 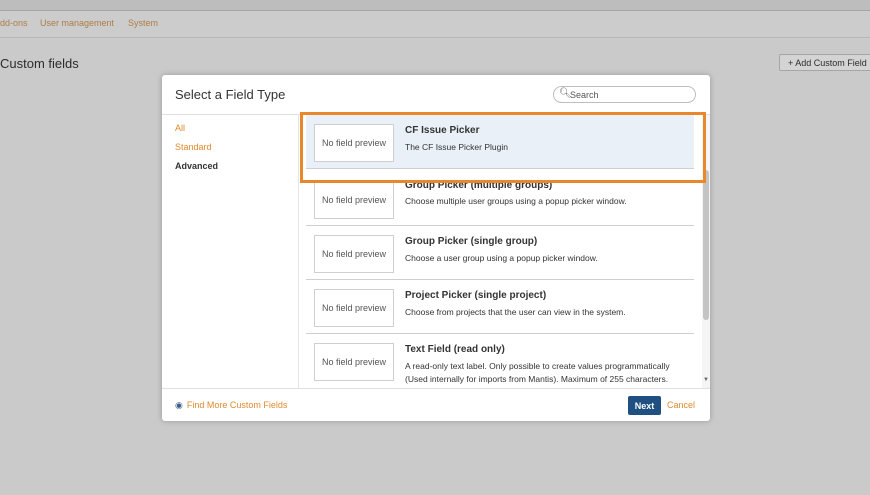 What do you see at coordinates (230, 94) in the screenshot?
I see `dialog-title: Select a Field Type` at bounding box center [230, 94].